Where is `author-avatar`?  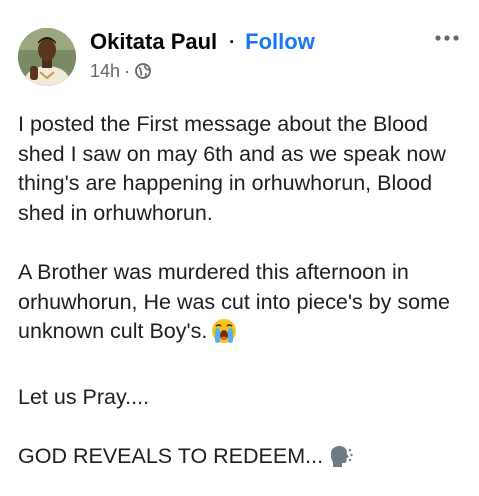
author-avatar is located at coordinates (47, 57).